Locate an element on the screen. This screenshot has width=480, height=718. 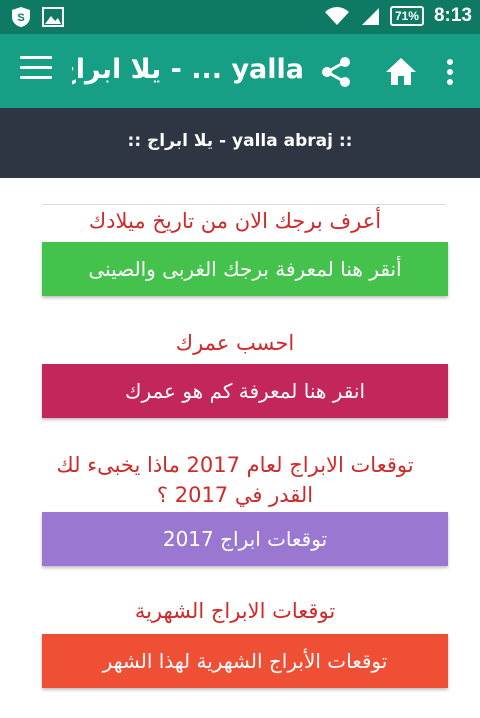
wifi-icon is located at coordinates (336, 16).